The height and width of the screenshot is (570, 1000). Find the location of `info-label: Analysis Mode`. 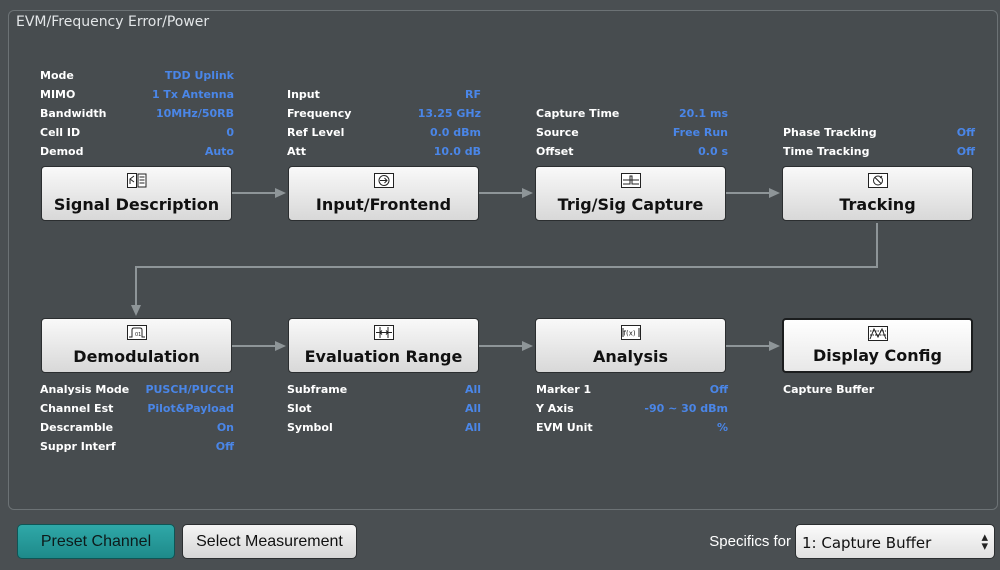

info-label: Analysis Mode is located at coordinates (85, 389).